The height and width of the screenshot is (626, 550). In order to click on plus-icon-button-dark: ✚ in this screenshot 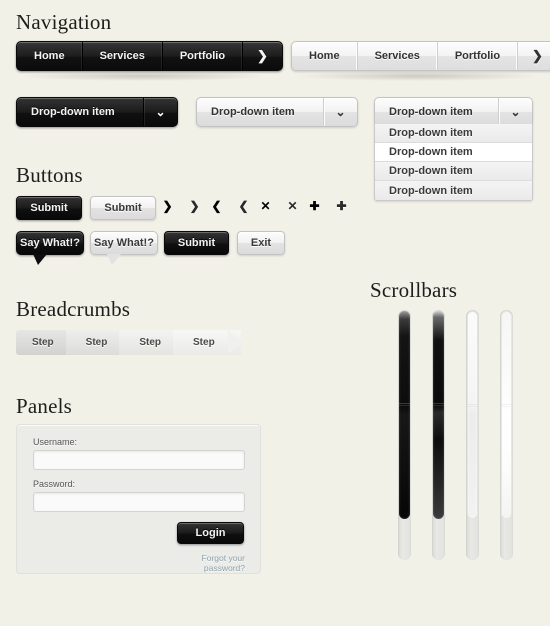, I will do `click(314, 205)`.